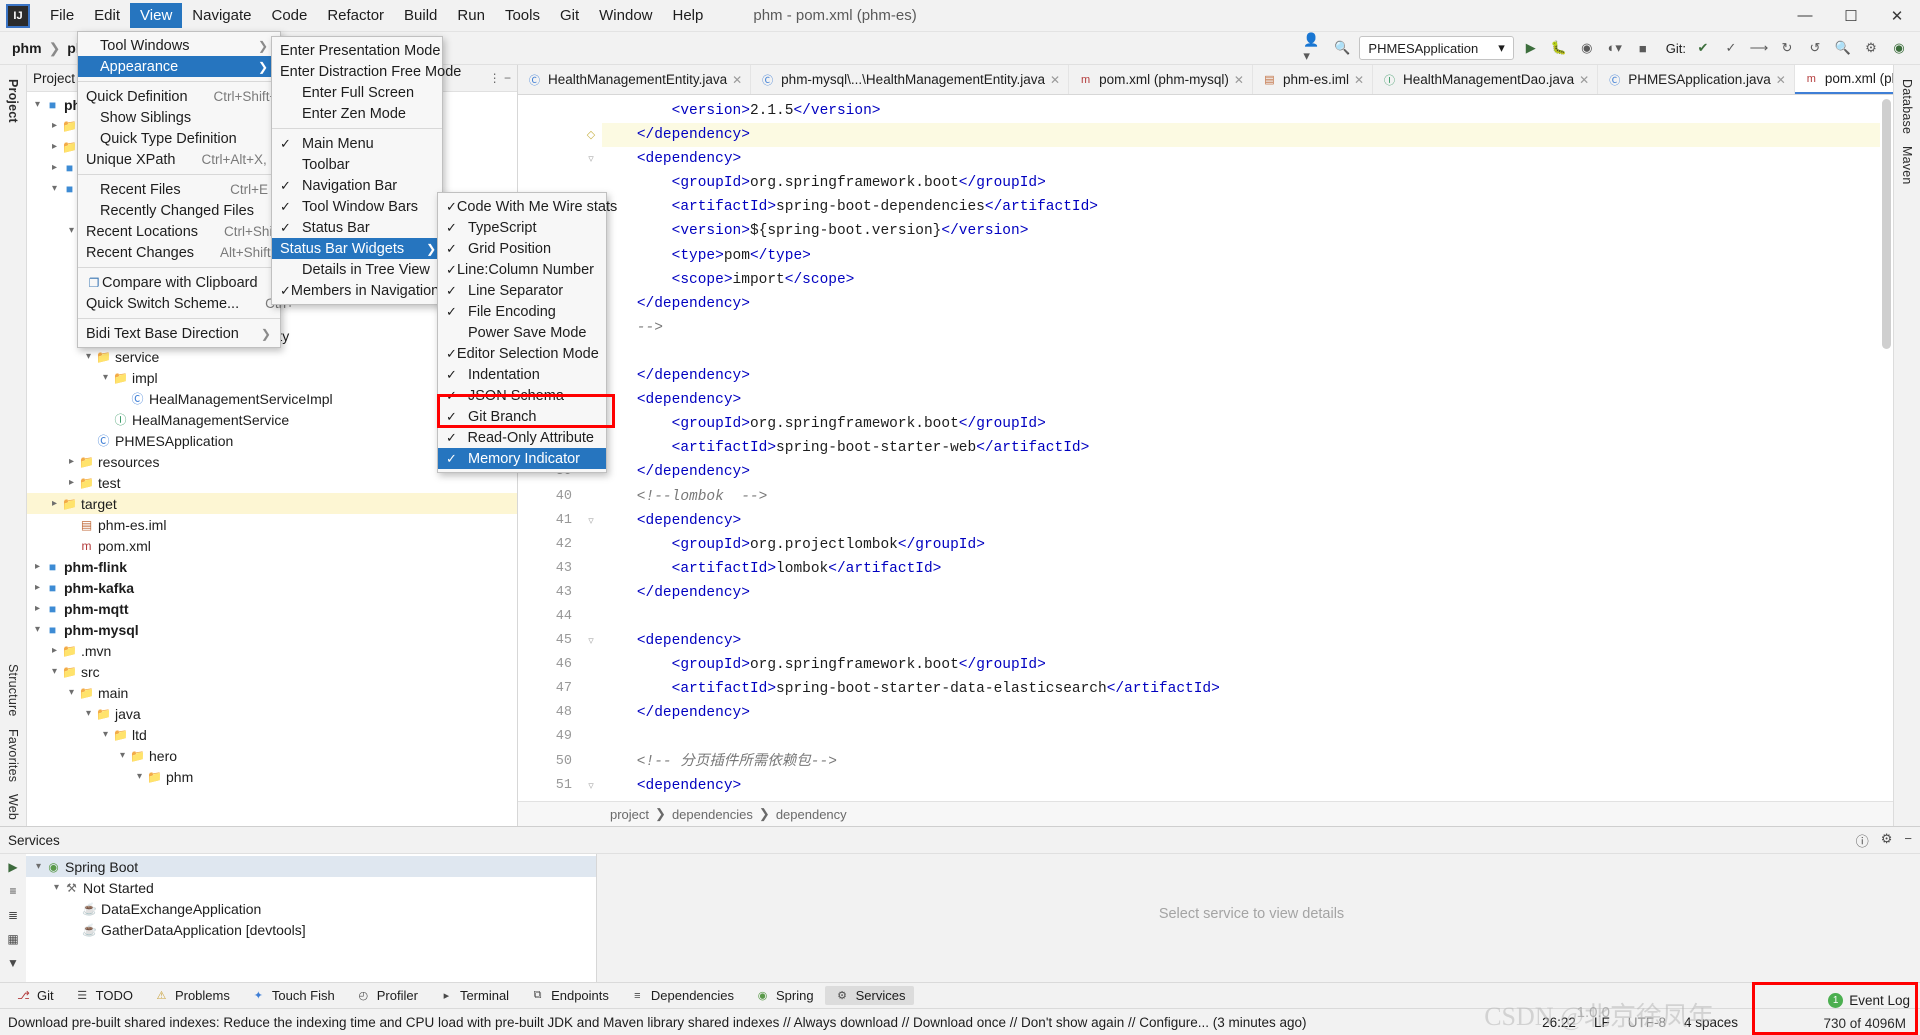 The height and width of the screenshot is (1035, 1920). I want to click on history-icon: ↻, so click(1787, 48).